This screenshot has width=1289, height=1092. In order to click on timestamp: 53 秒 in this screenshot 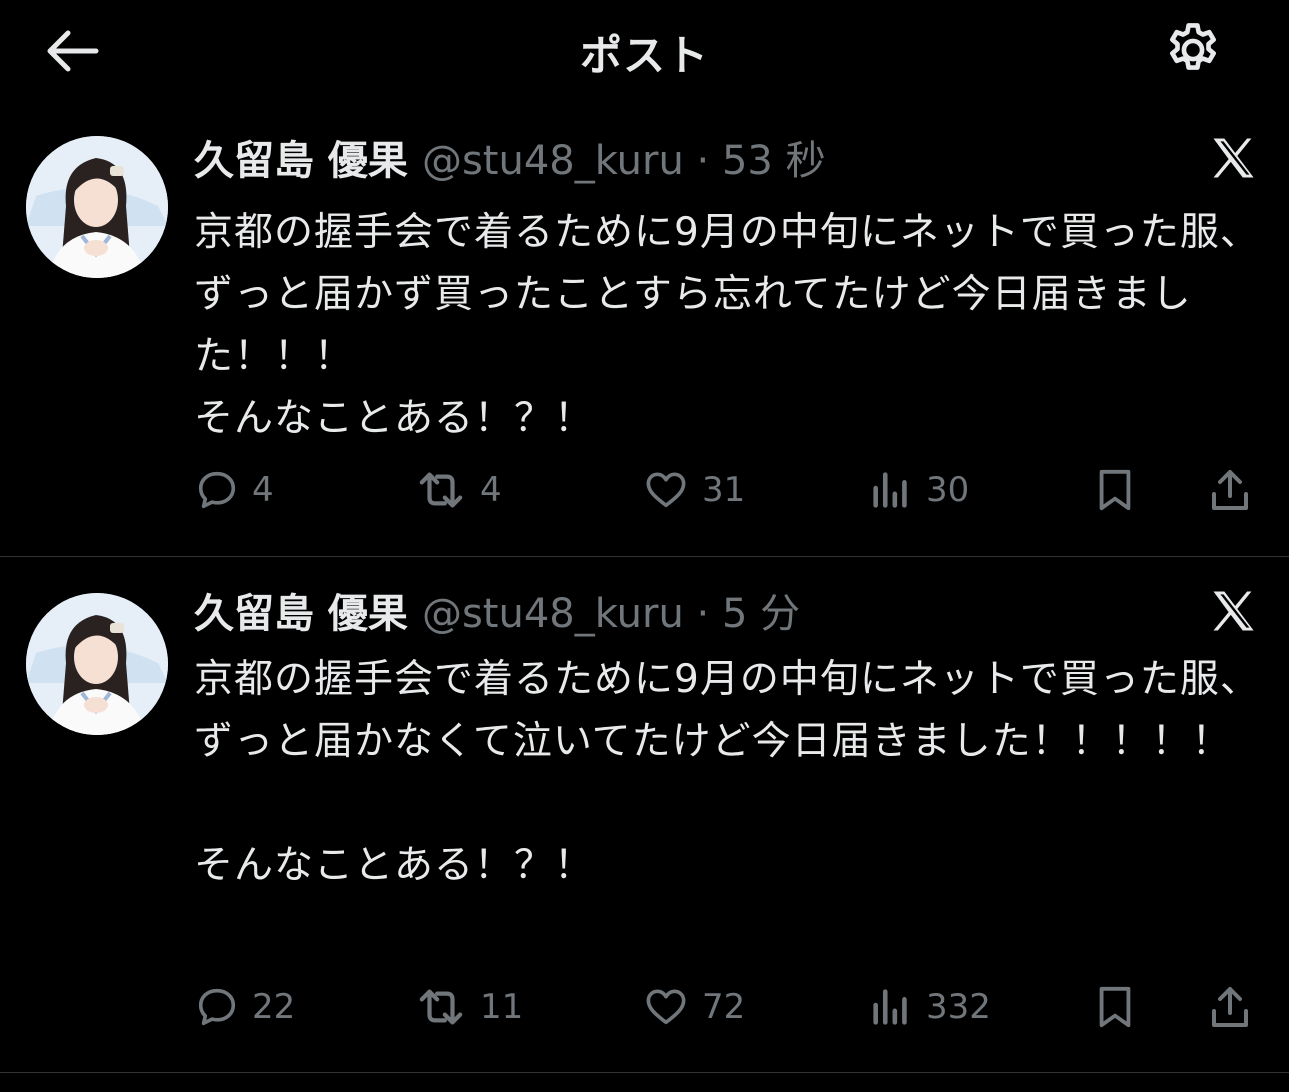, I will do `click(774, 161)`.